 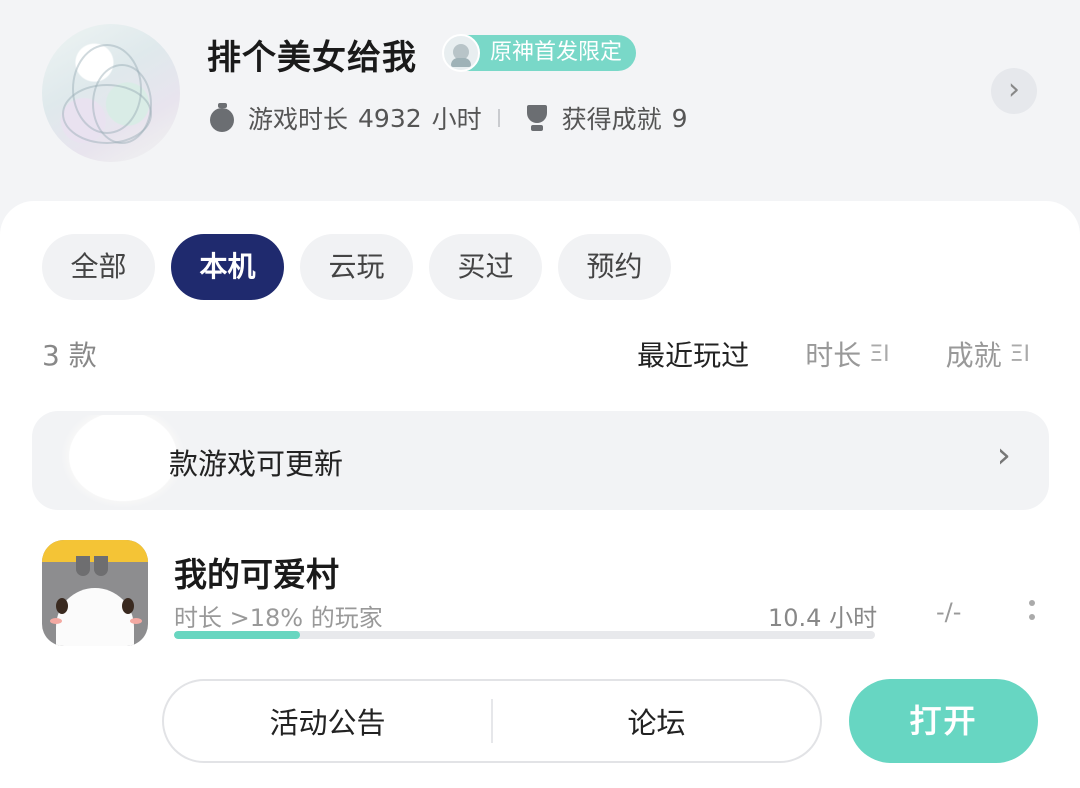 I want to click on profile-badge: 原神首发限定, so click(x=539, y=53).